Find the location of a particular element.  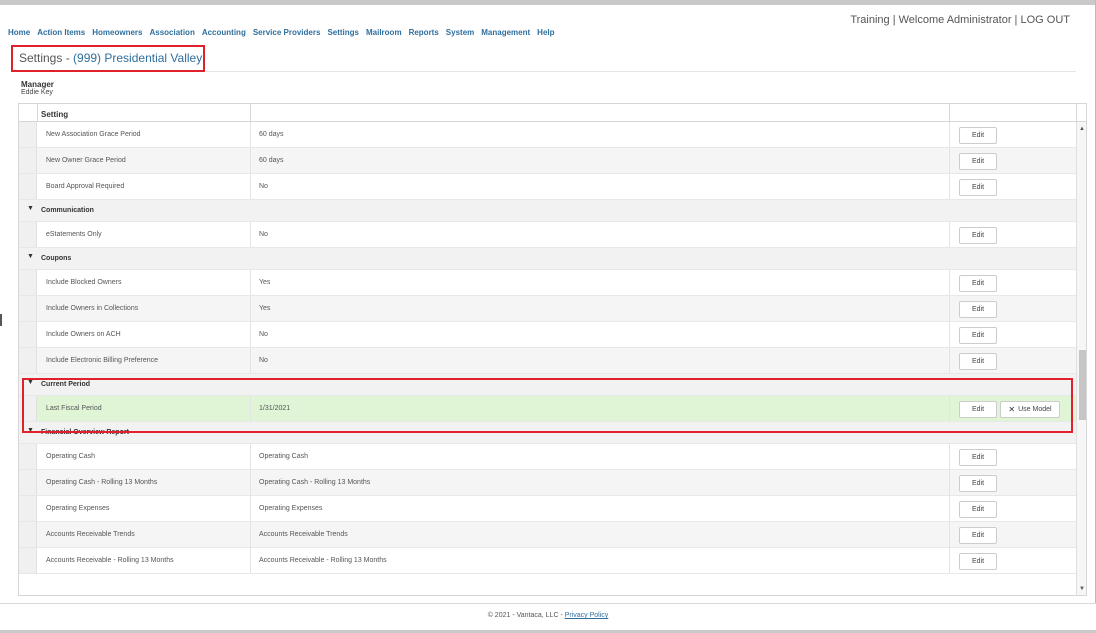

close-icon: ✕ is located at coordinates (1012, 409).